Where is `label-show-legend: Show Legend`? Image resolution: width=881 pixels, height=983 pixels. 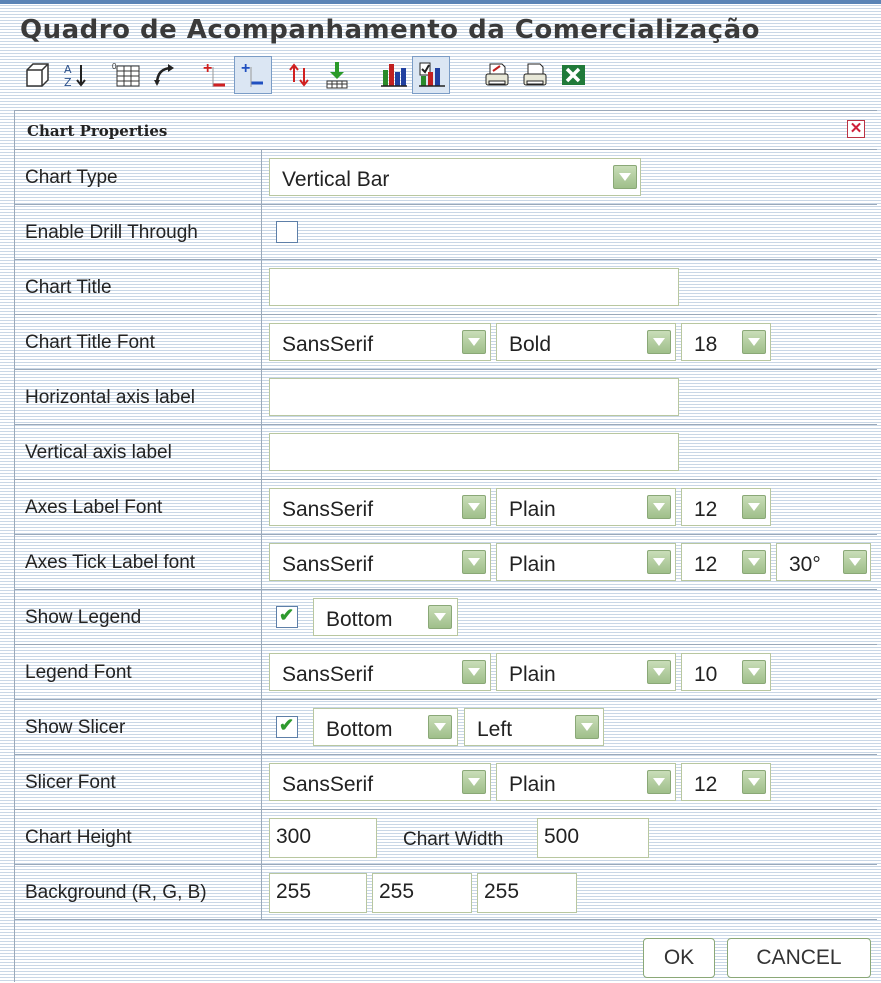
label-show-legend: Show Legend is located at coordinates (83, 617).